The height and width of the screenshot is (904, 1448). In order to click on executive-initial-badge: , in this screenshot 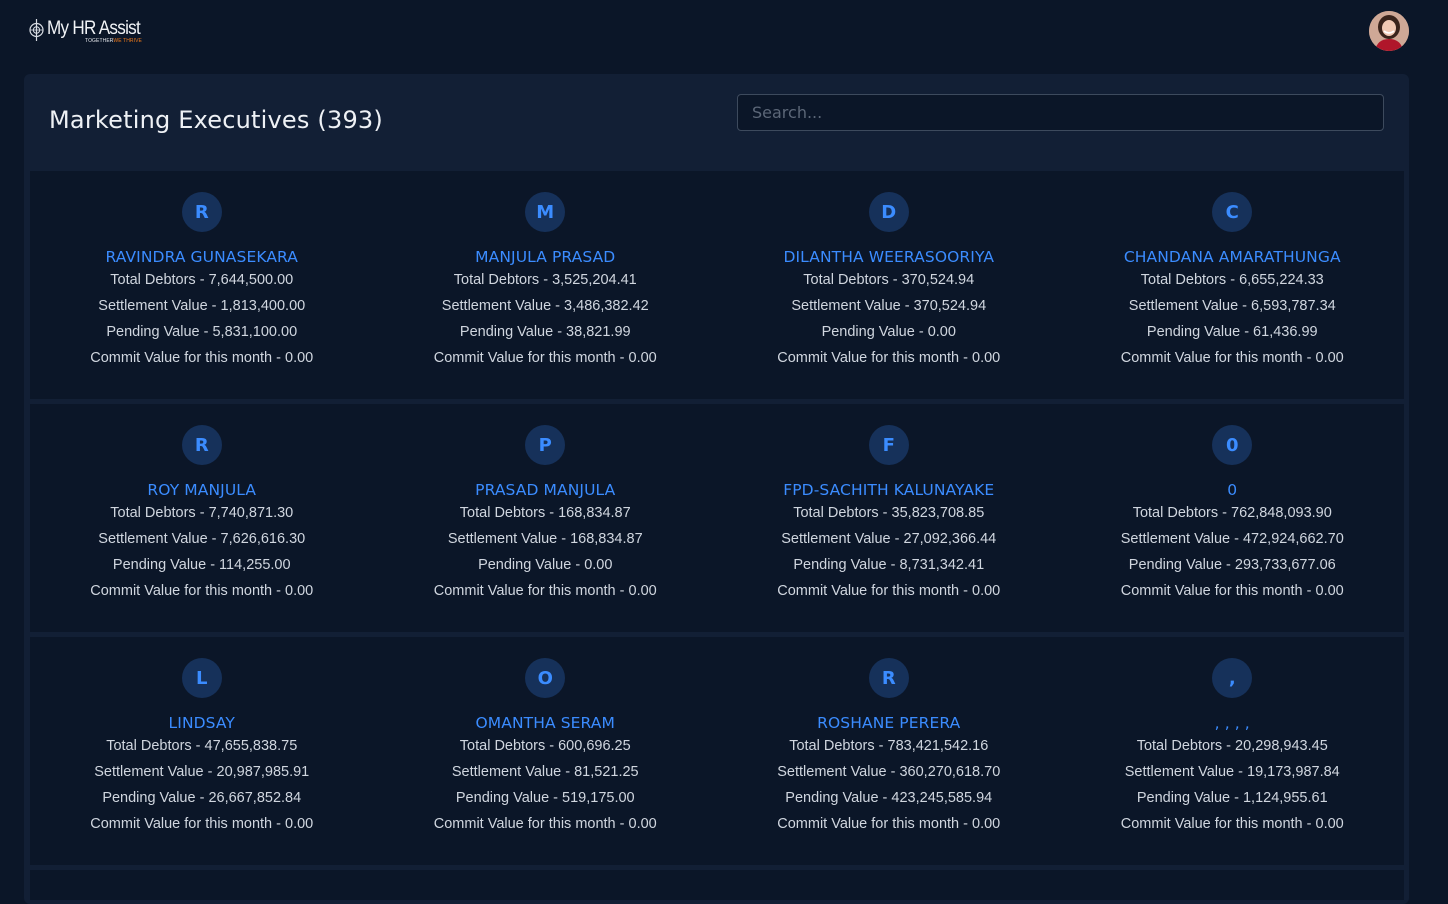, I will do `click(1232, 678)`.